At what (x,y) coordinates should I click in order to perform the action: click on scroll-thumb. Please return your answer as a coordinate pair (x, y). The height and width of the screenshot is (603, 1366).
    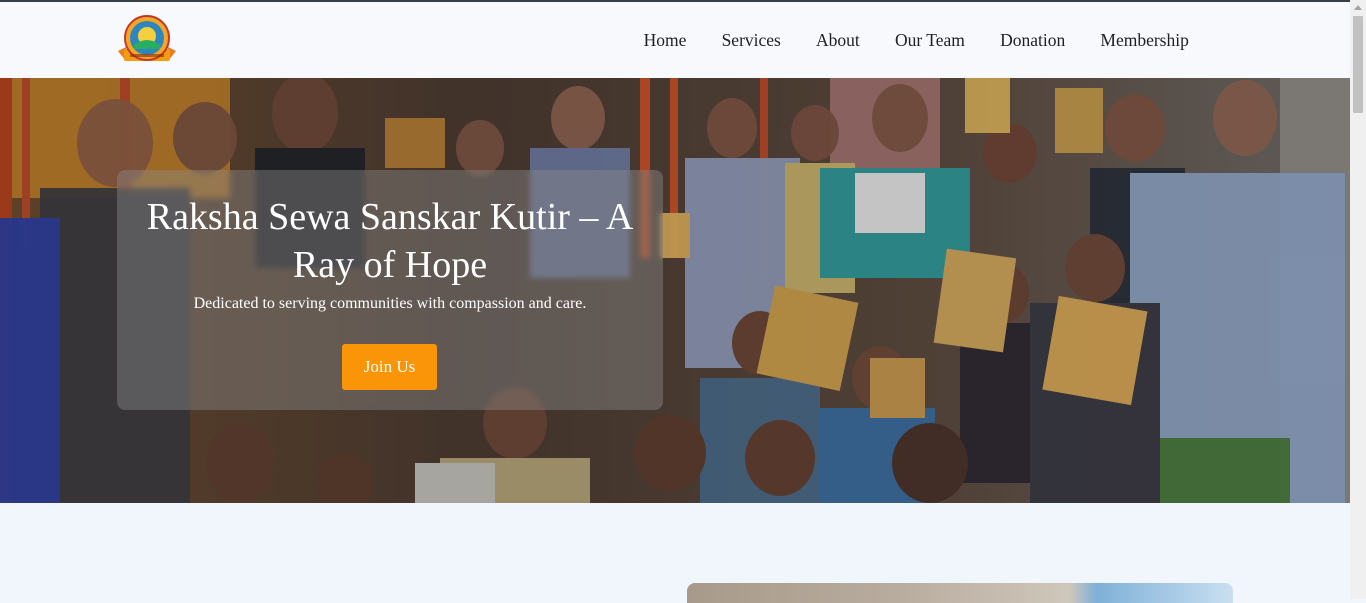
    Looking at the image, I should click on (1358, 64).